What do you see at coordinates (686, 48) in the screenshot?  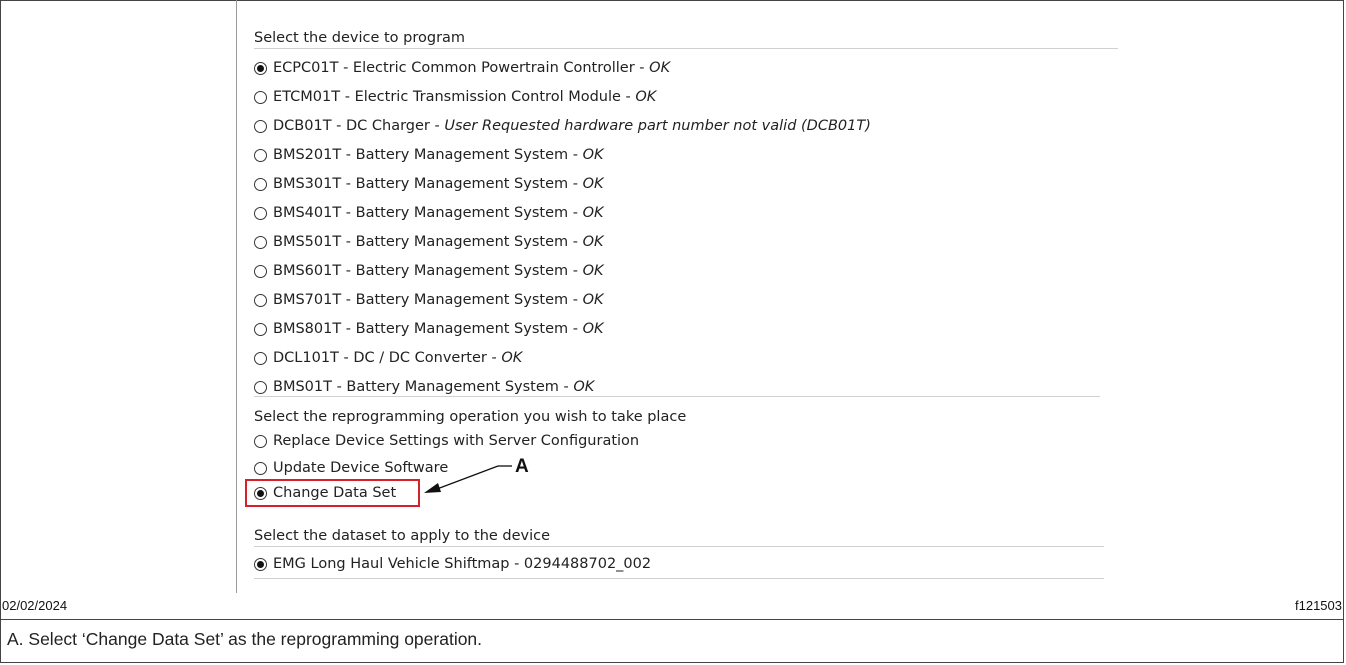 I see `device-section-divider` at bounding box center [686, 48].